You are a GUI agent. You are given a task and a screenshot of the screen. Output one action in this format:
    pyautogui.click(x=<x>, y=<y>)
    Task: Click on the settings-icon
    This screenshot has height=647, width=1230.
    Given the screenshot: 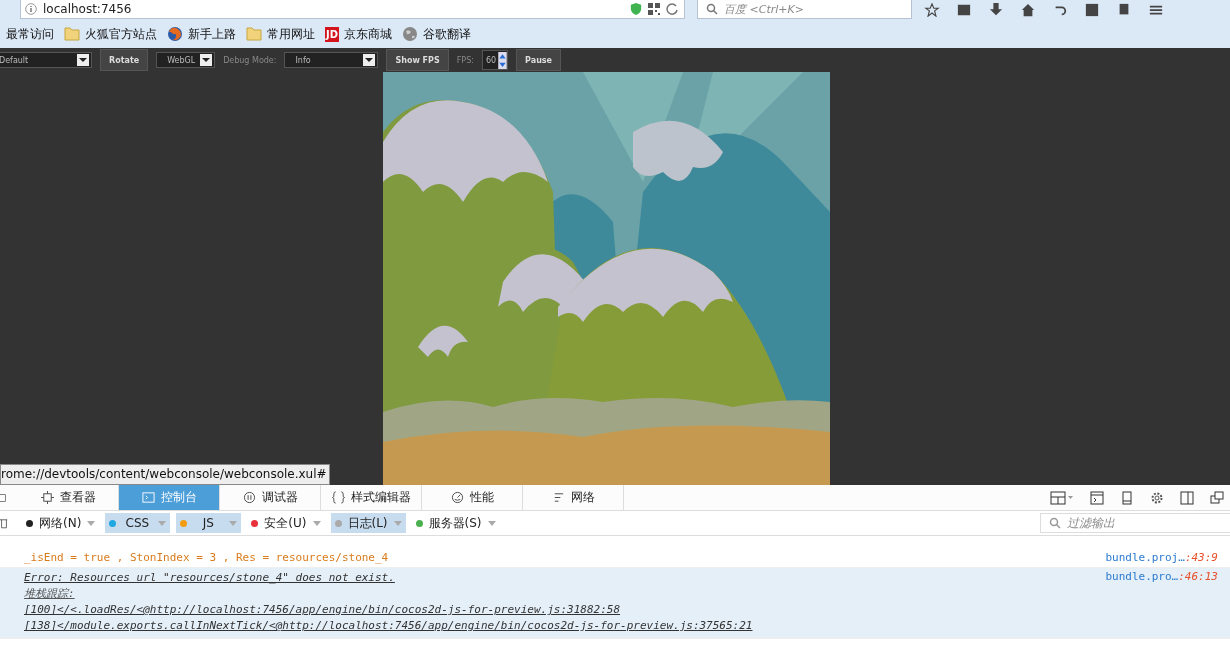 What is the action you would take?
    pyautogui.click(x=1157, y=497)
    